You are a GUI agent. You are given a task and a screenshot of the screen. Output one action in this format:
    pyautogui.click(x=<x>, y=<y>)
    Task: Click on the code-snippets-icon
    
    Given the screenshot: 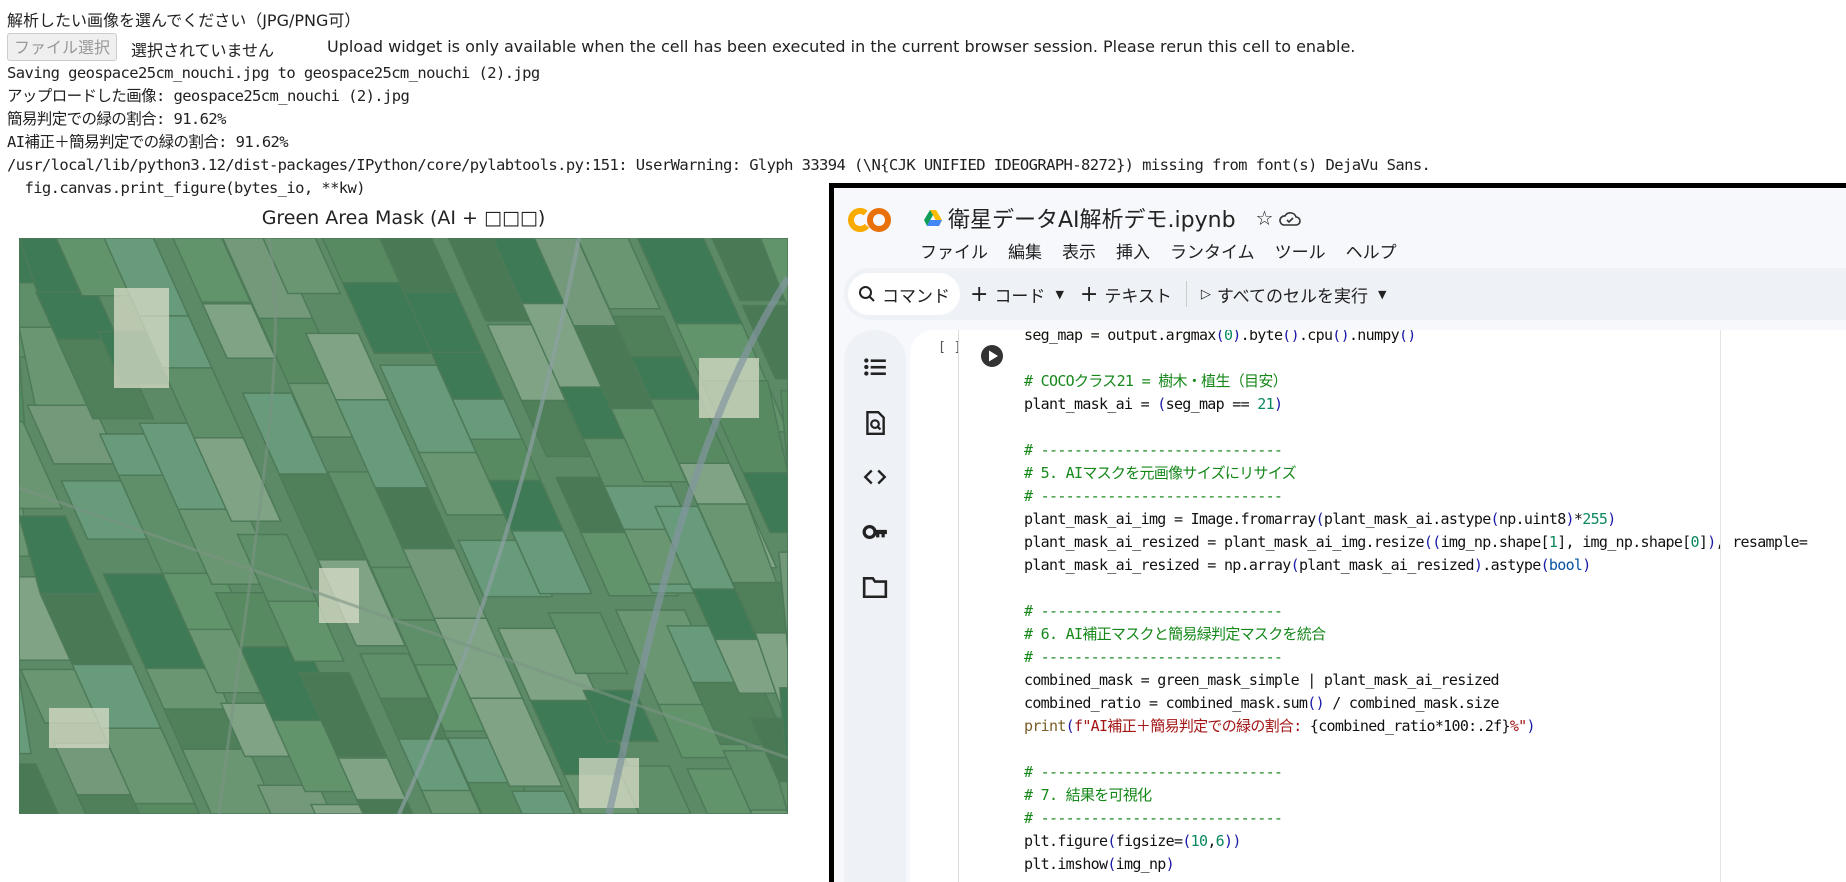 What is the action you would take?
    pyautogui.click(x=875, y=477)
    